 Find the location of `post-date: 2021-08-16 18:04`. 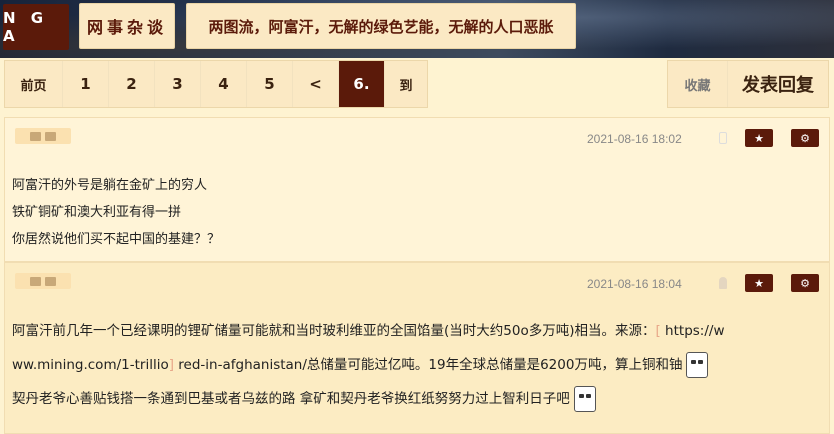

post-date: 2021-08-16 18:04 is located at coordinates (634, 284).